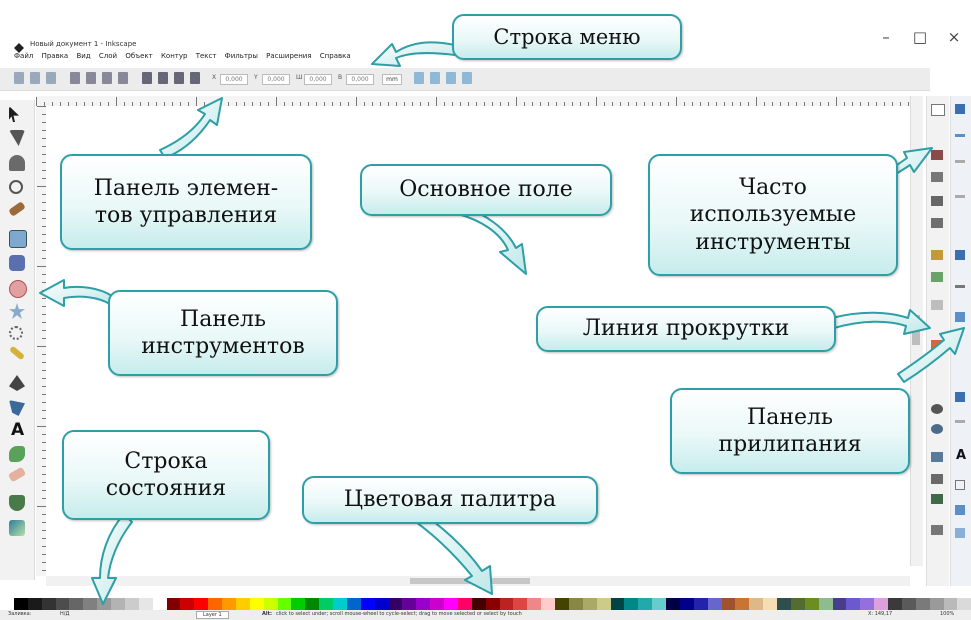 The image size is (971, 620). Describe the element at coordinates (75, 78) in the screenshot. I see `rotate-ccw-icon` at that location.